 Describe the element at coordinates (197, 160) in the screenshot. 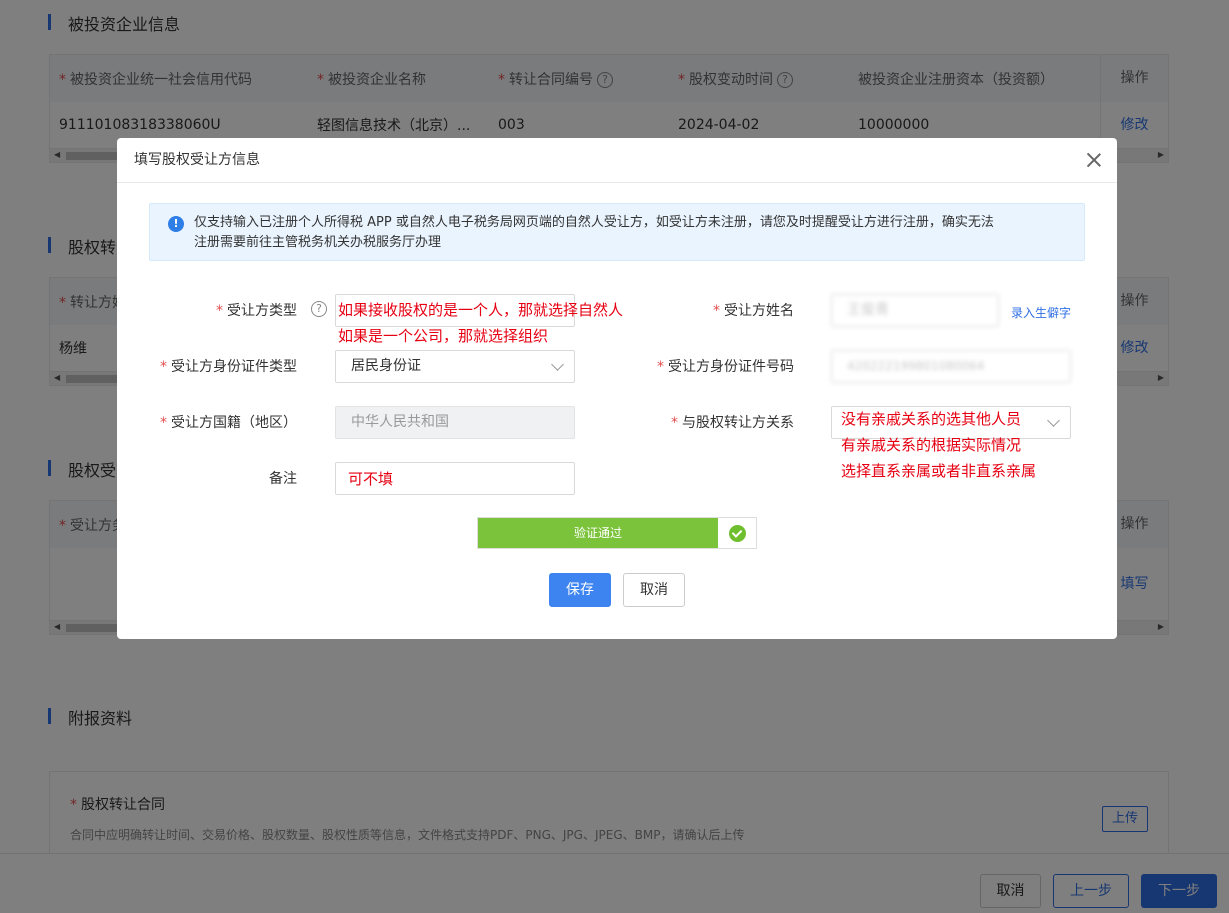

I see `dialog-title: 填写股权受让方信息` at that location.